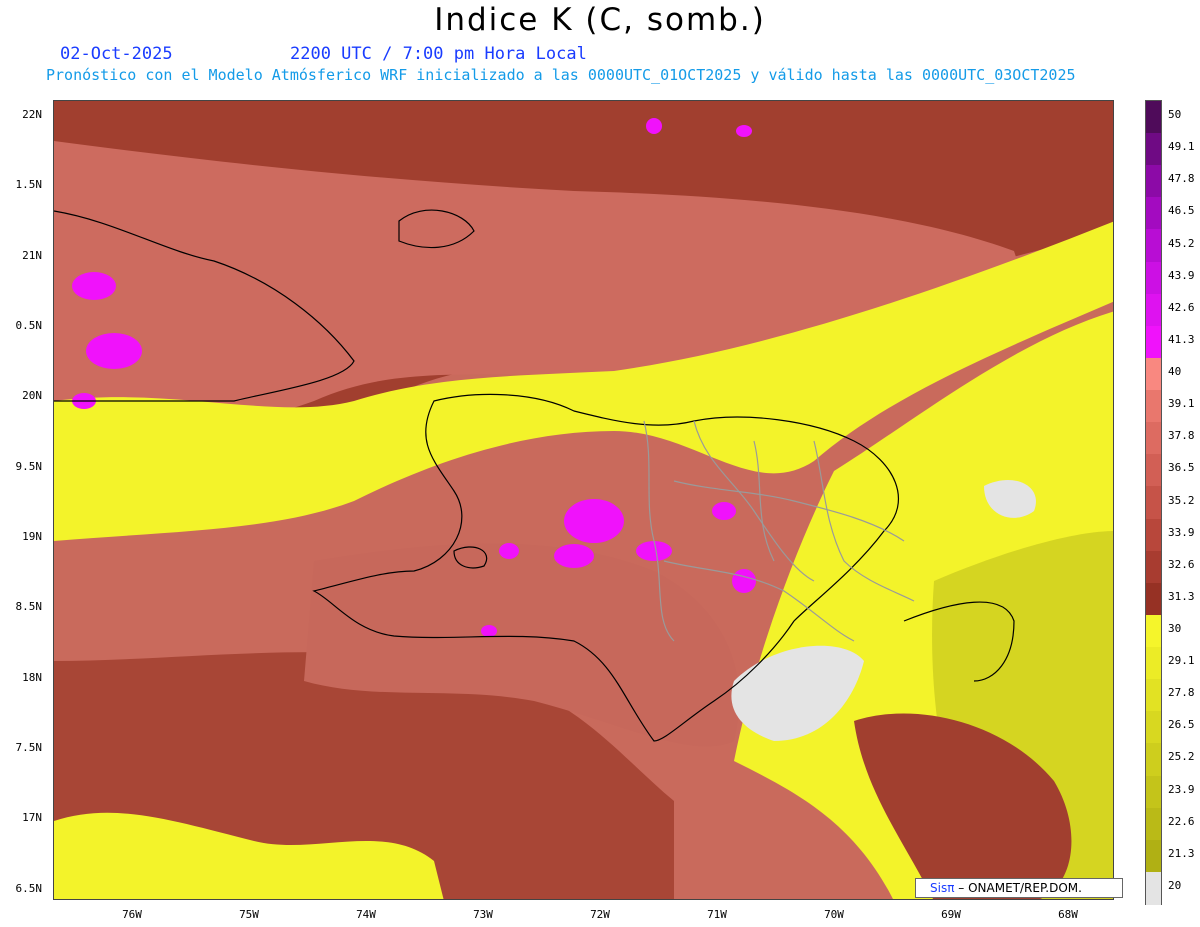 The width and height of the screenshot is (1200, 927). I want to click on sispi-logo: Sisπ, so click(942, 888).